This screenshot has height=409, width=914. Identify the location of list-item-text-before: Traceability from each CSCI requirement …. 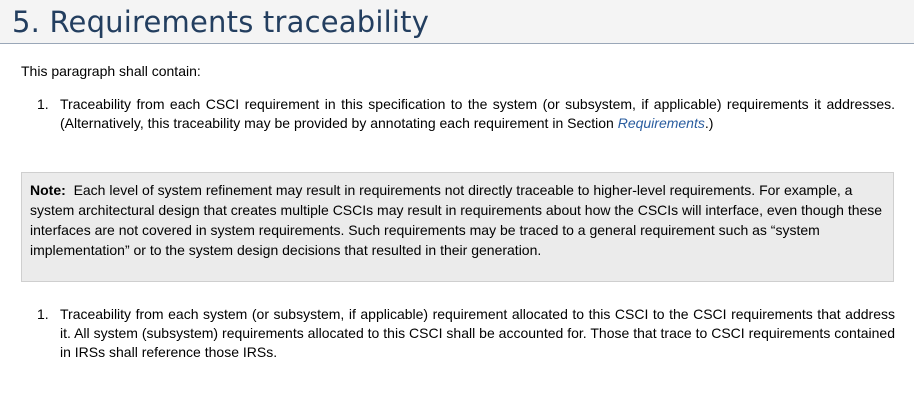
(477, 113).